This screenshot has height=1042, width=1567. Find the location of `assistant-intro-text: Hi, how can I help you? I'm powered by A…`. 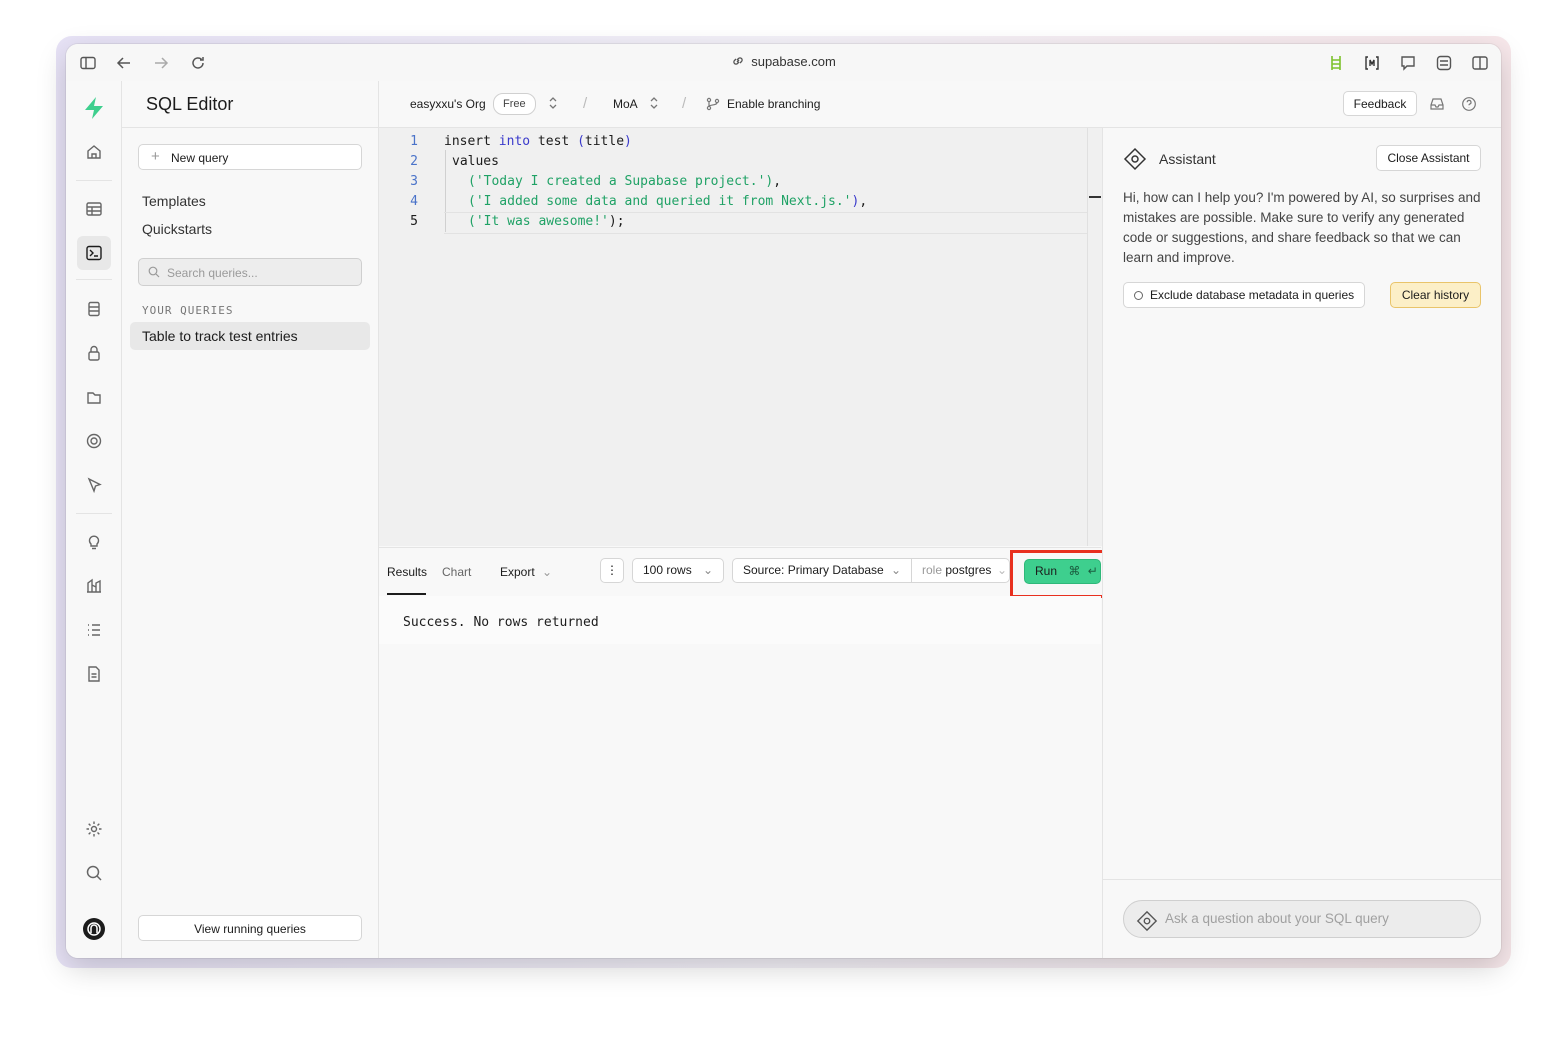

assistant-intro-text: Hi, how can I help you? I'm powered by A… is located at coordinates (1302, 227).